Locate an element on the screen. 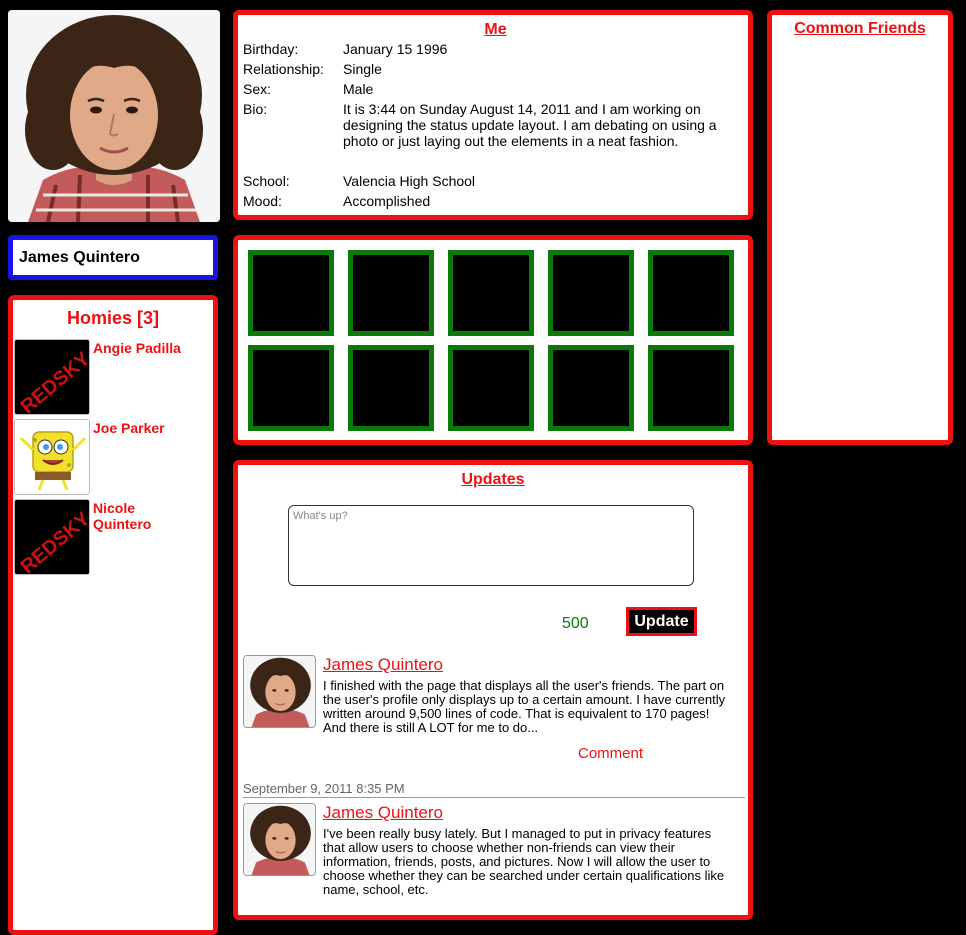  homie-avatar is located at coordinates (52, 457).